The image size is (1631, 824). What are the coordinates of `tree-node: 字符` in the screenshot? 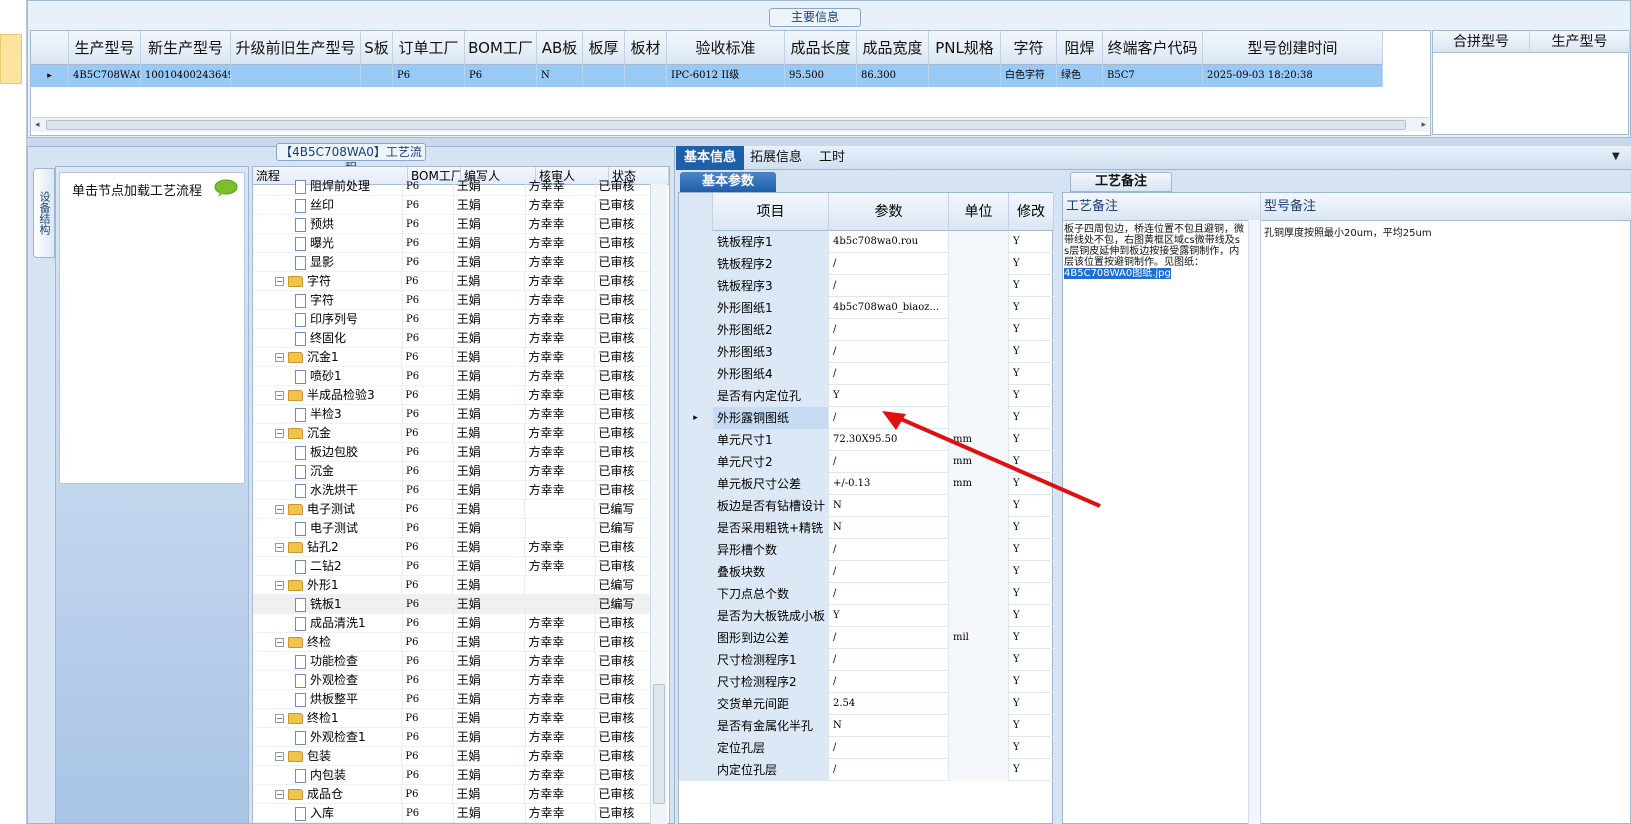 It's located at (328, 300).